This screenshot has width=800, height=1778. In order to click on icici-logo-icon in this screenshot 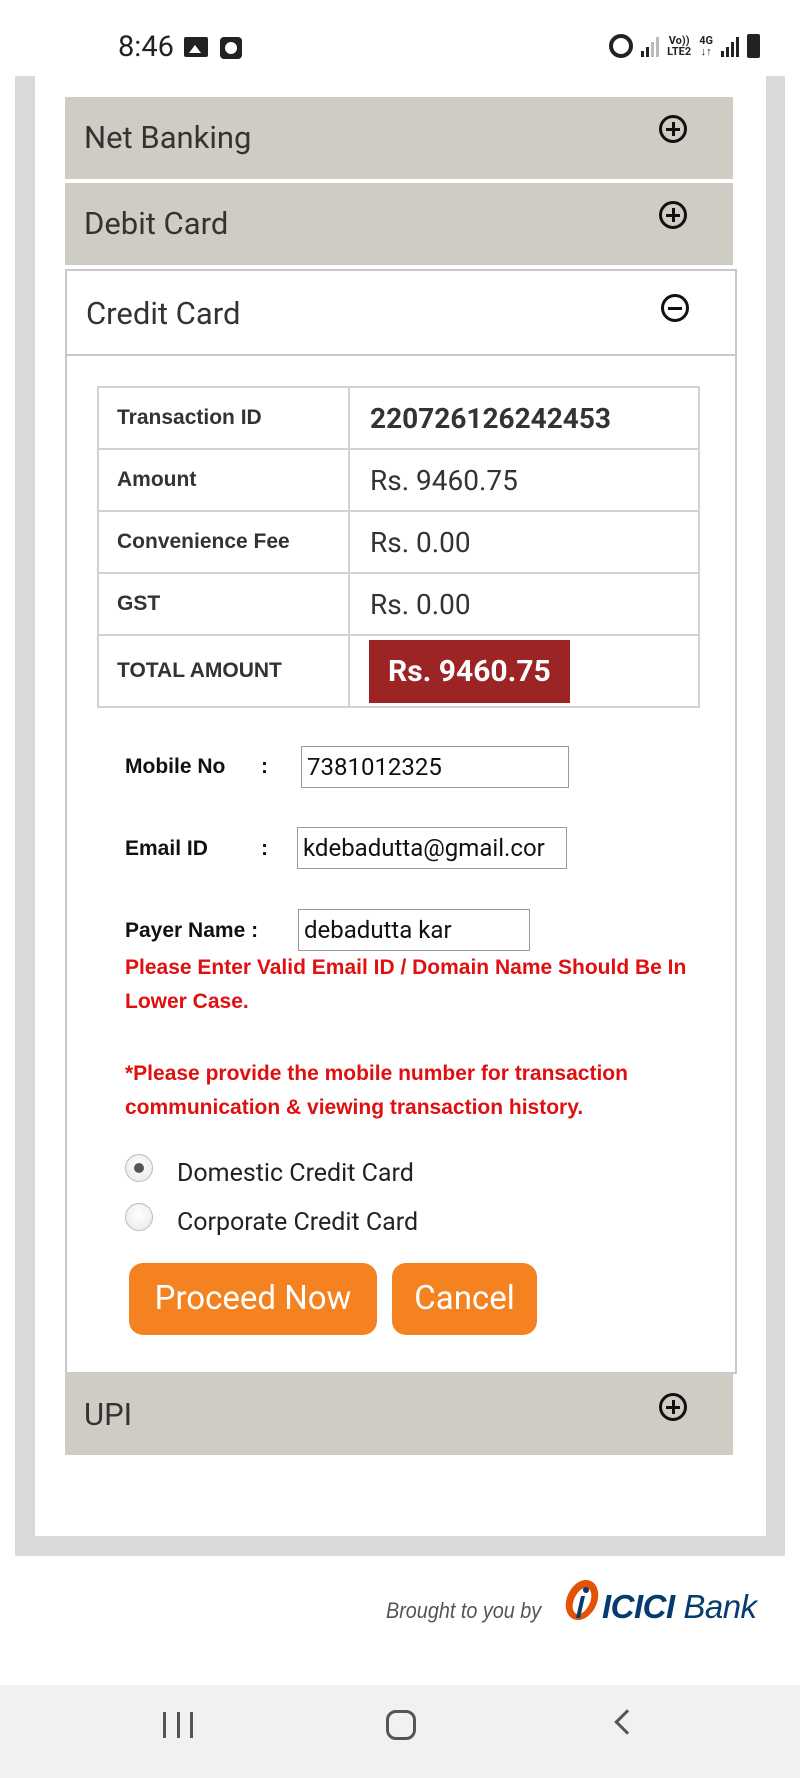, I will do `click(582, 1600)`.